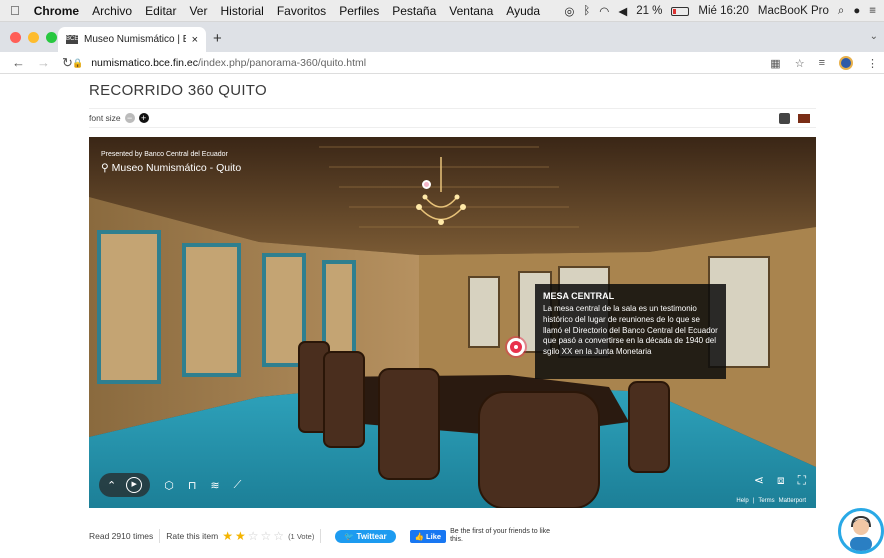 This screenshot has width=884, height=558. What do you see at coordinates (18, 62) in the screenshot?
I see `back-arrow-icon: ←` at bounding box center [18, 62].